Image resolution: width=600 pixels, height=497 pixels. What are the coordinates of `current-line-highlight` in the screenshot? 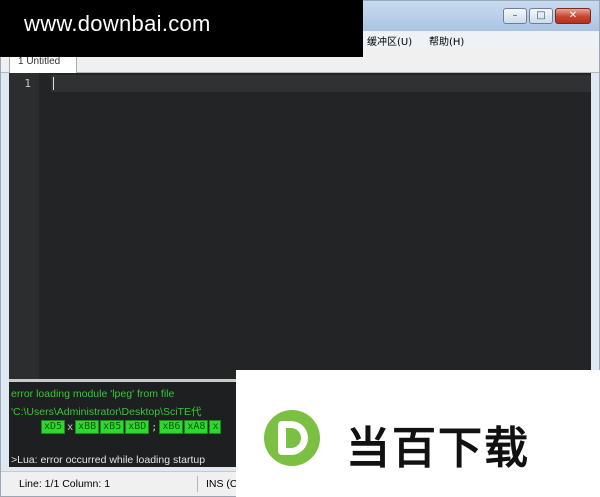 It's located at (321, 83).